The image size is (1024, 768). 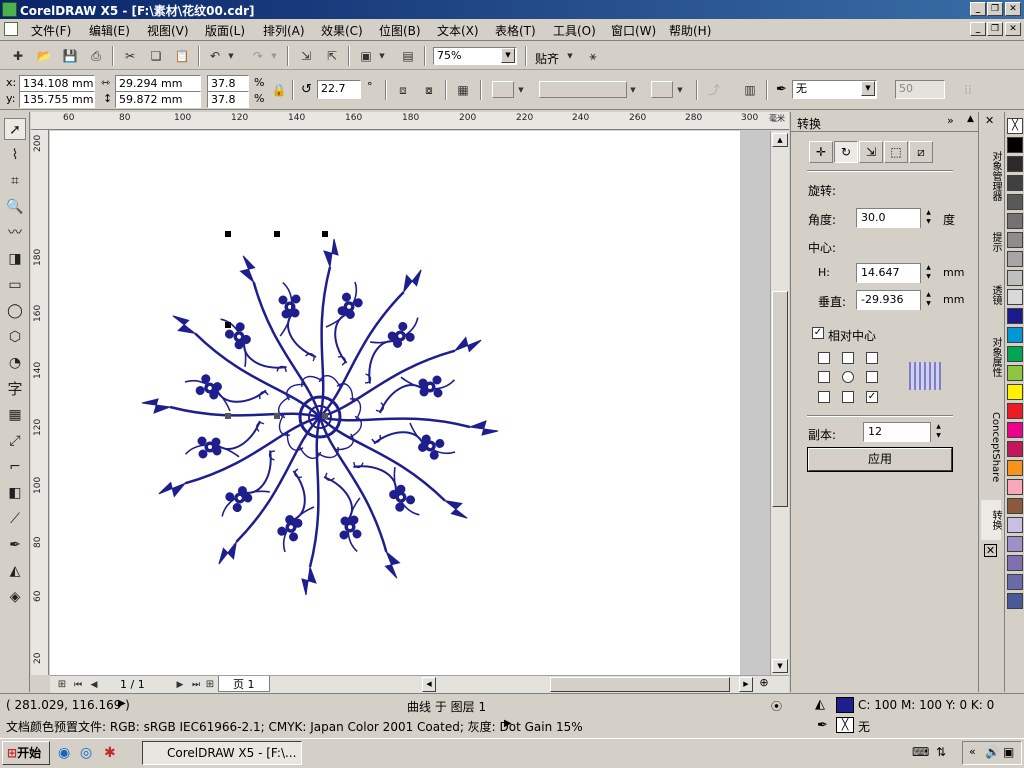 I want to click on close-button: ✕, so click(x=1013, y=9).